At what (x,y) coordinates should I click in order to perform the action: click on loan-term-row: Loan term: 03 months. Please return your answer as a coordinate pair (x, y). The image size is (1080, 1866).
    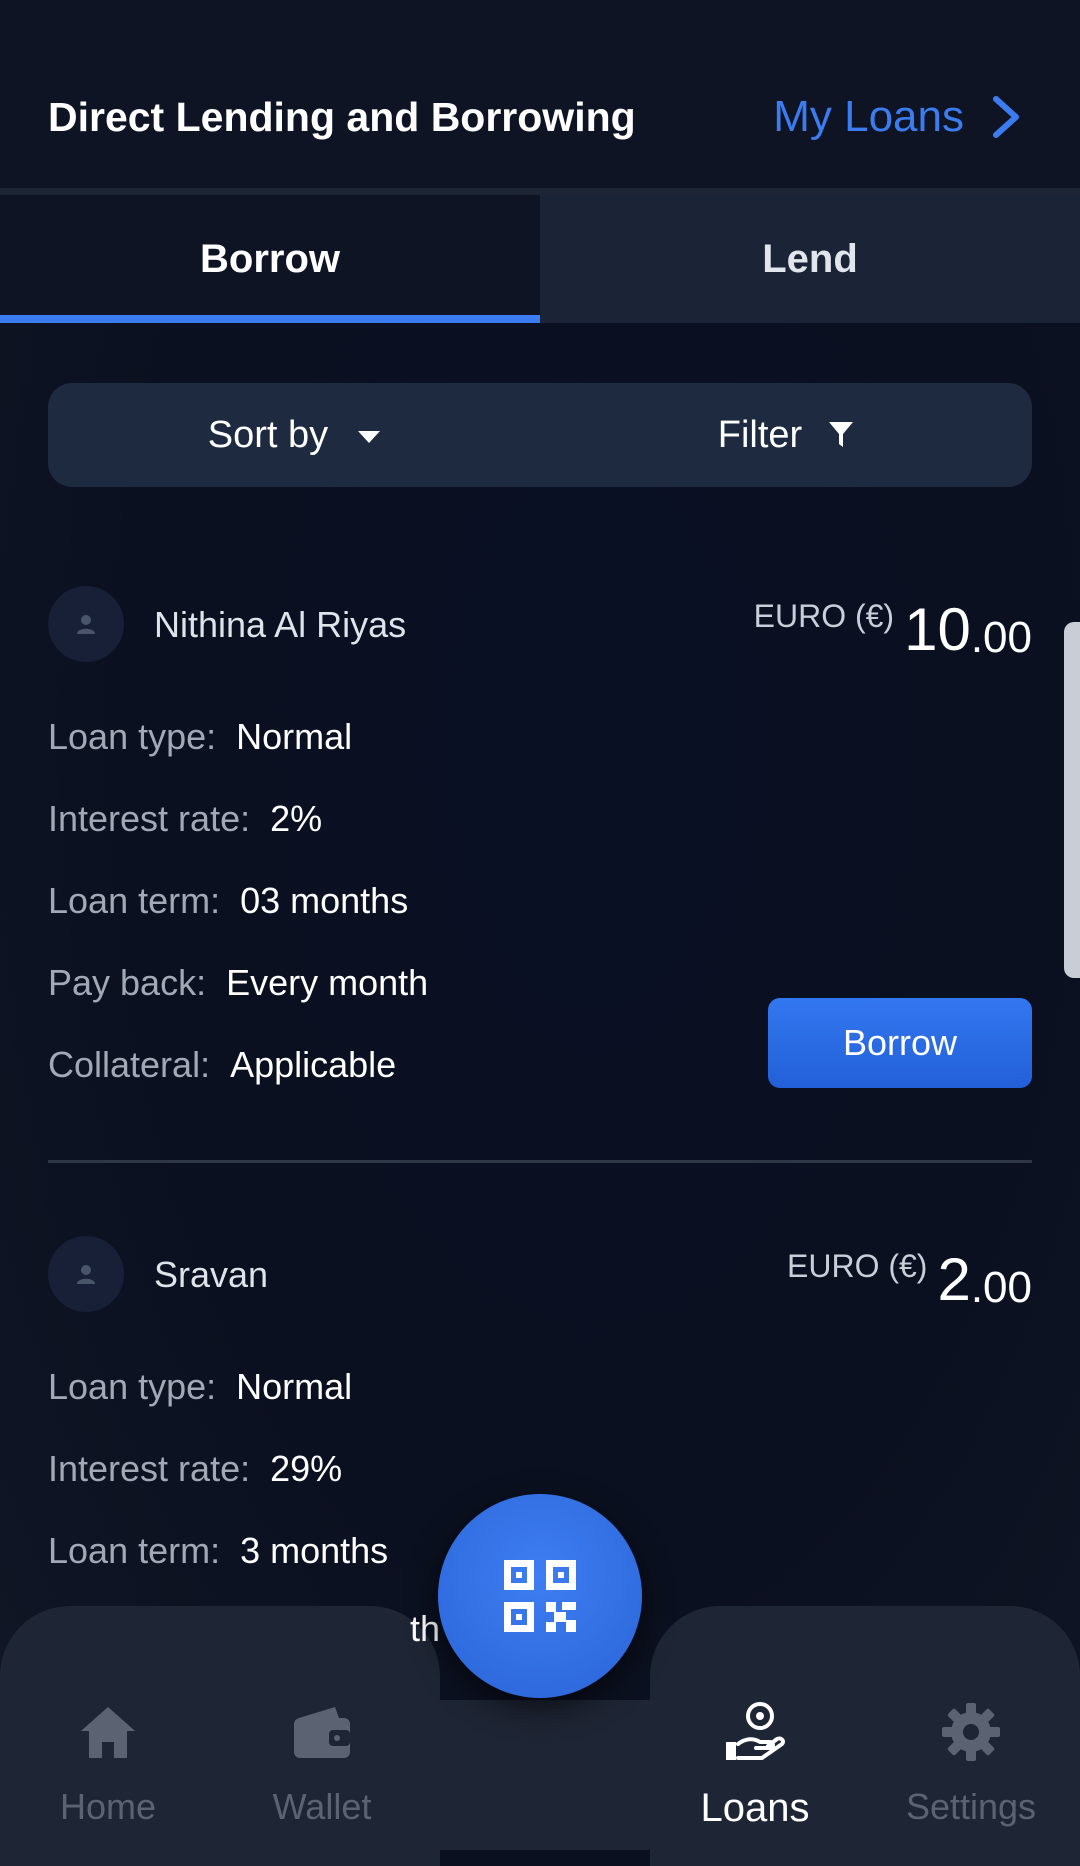
    Looking at the image, I should click on (228, 901).